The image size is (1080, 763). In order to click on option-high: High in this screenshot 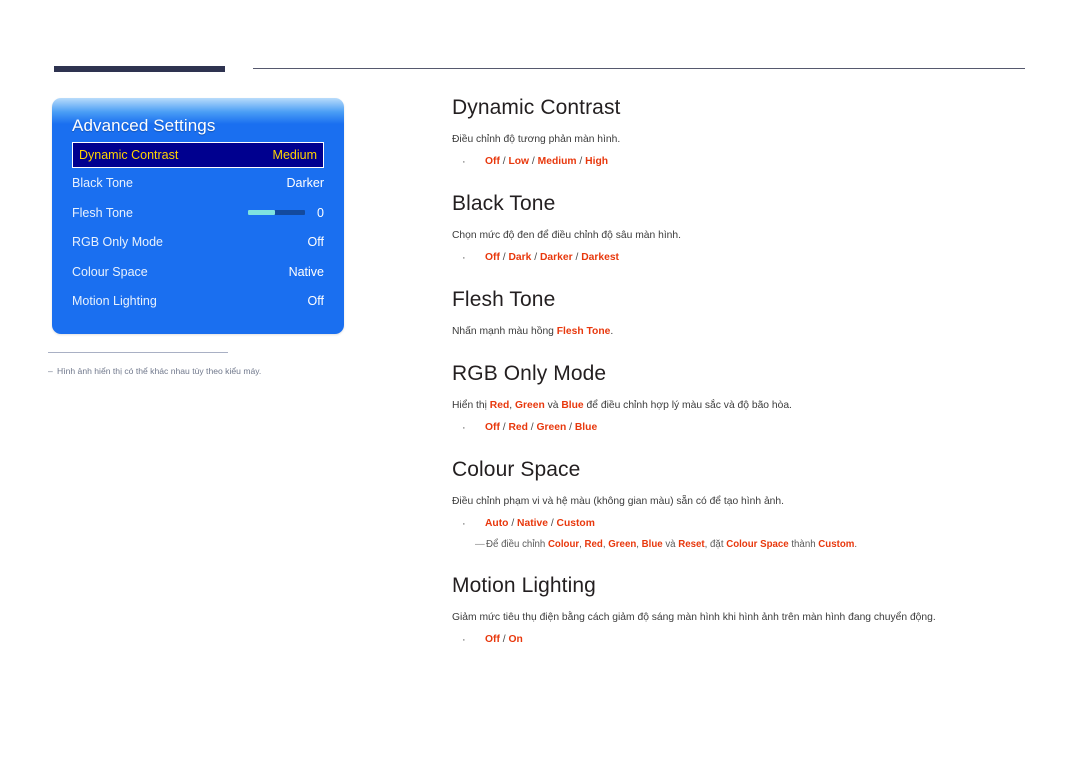, I will do `click(597, 162)`.